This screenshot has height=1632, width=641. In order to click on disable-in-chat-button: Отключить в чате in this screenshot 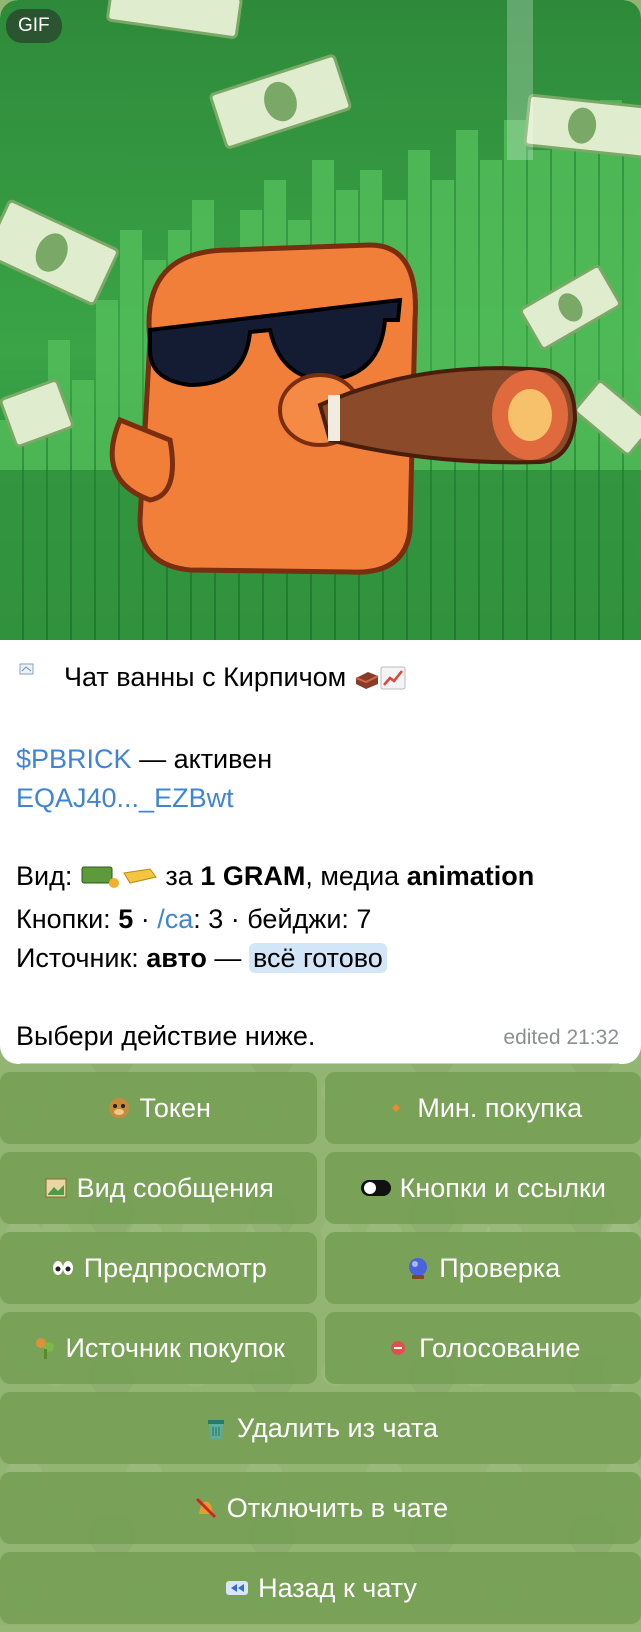, I will do `click(320, 1508)`.